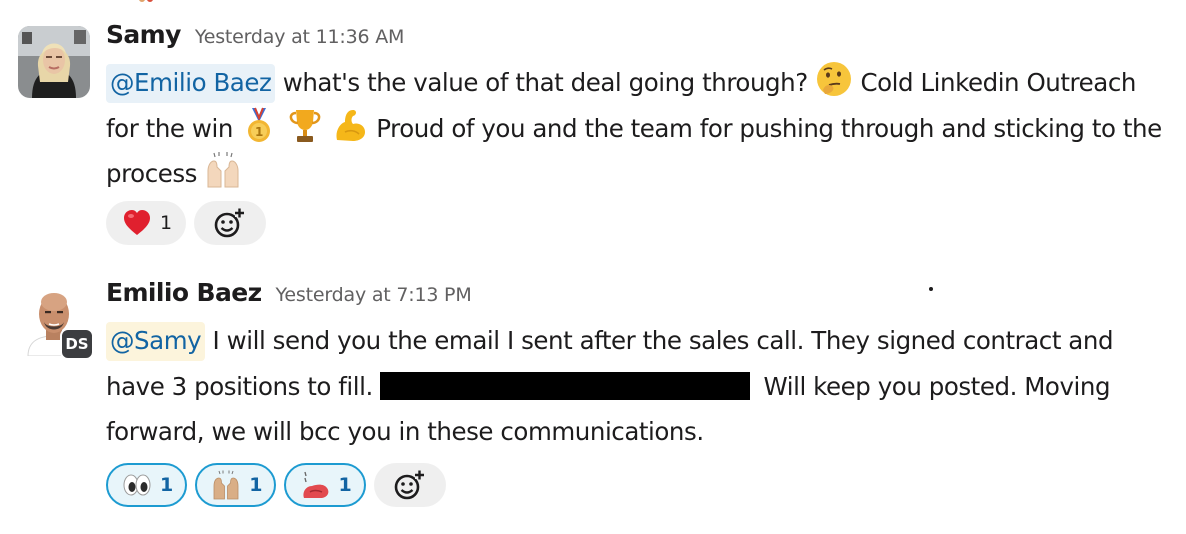  I want to click on author-name: Samy, so click(143, 34).